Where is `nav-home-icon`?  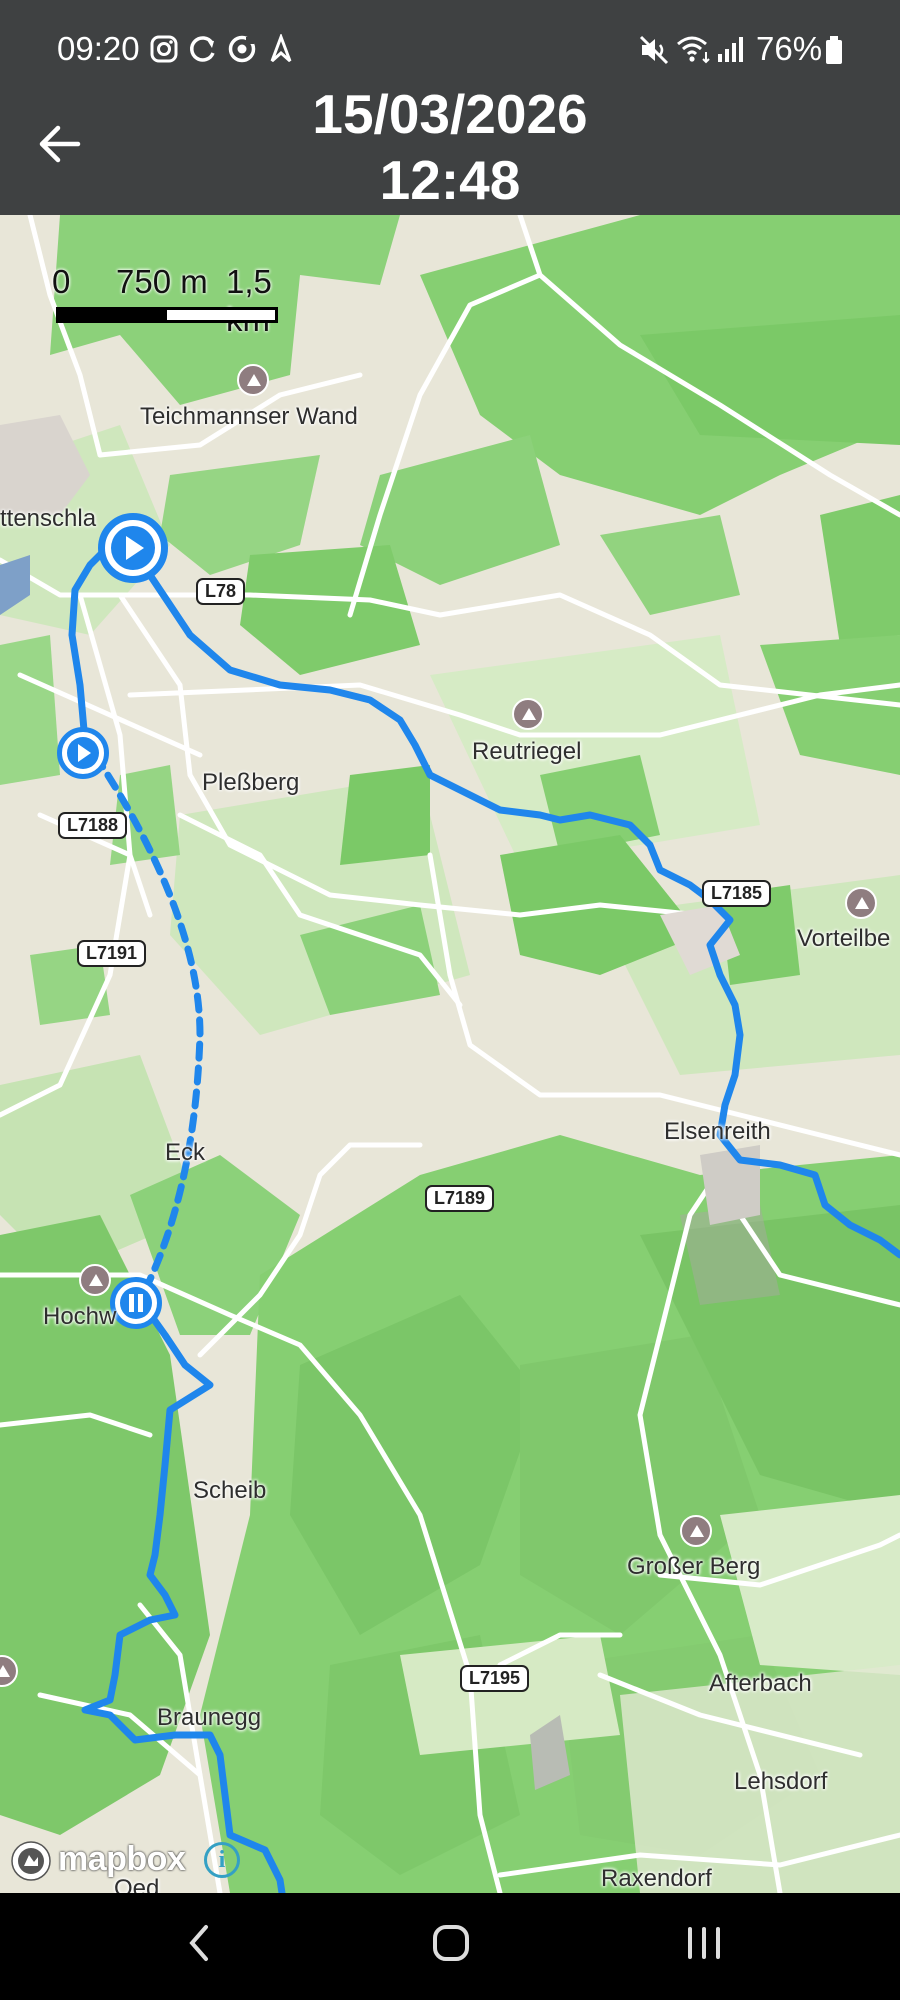 nav-home-icon is located at coordinates (451, 1943).